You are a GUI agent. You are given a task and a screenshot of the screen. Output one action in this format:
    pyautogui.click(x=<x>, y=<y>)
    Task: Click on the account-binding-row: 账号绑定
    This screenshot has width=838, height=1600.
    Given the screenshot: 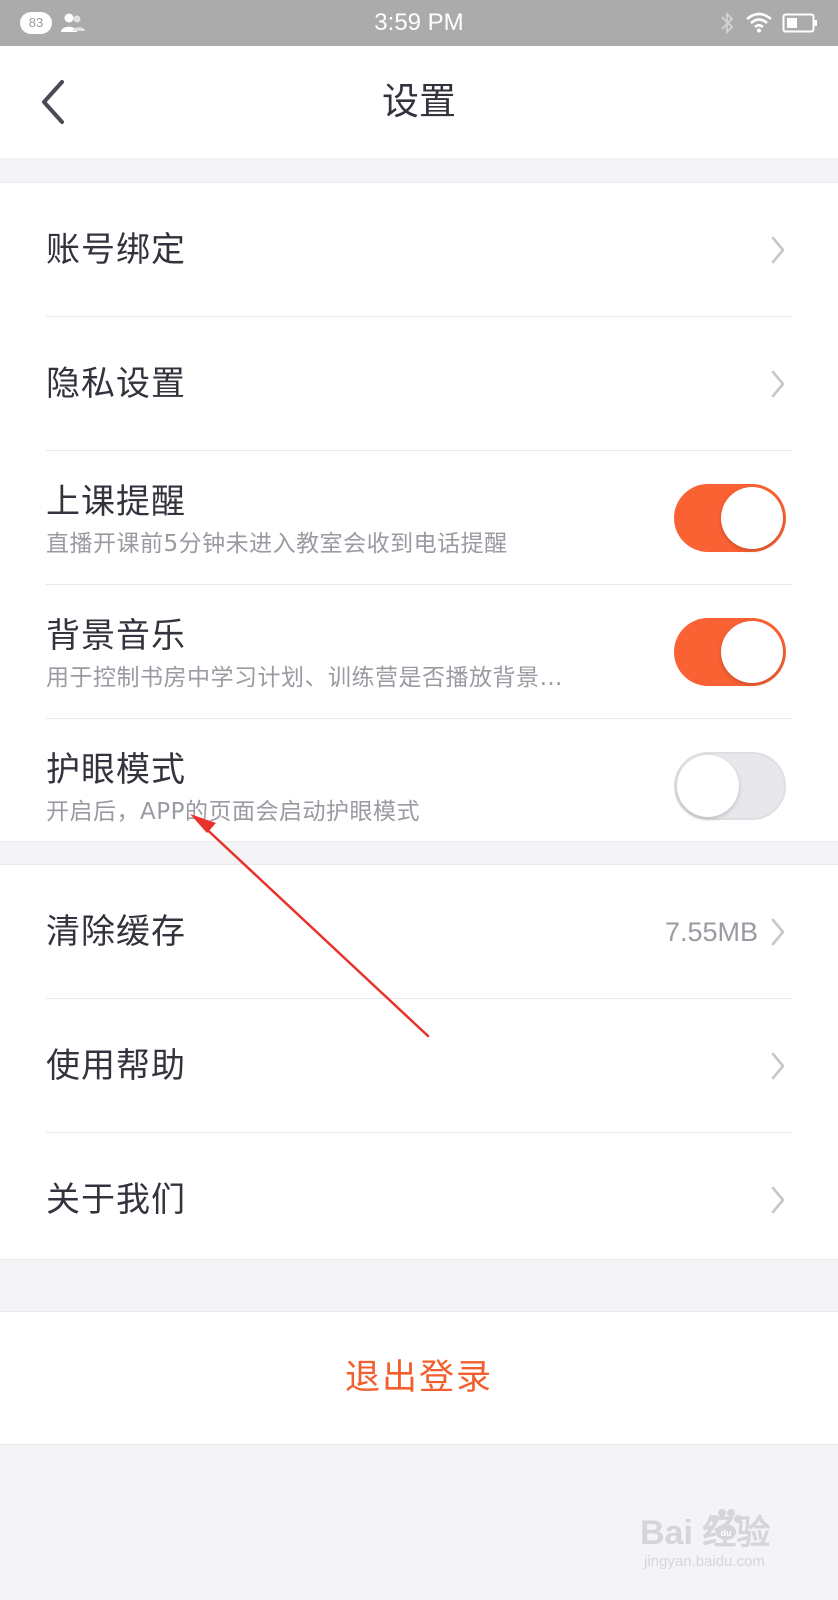 What is the action you would take?
    pyautogui.click(x=419, y=250)
    